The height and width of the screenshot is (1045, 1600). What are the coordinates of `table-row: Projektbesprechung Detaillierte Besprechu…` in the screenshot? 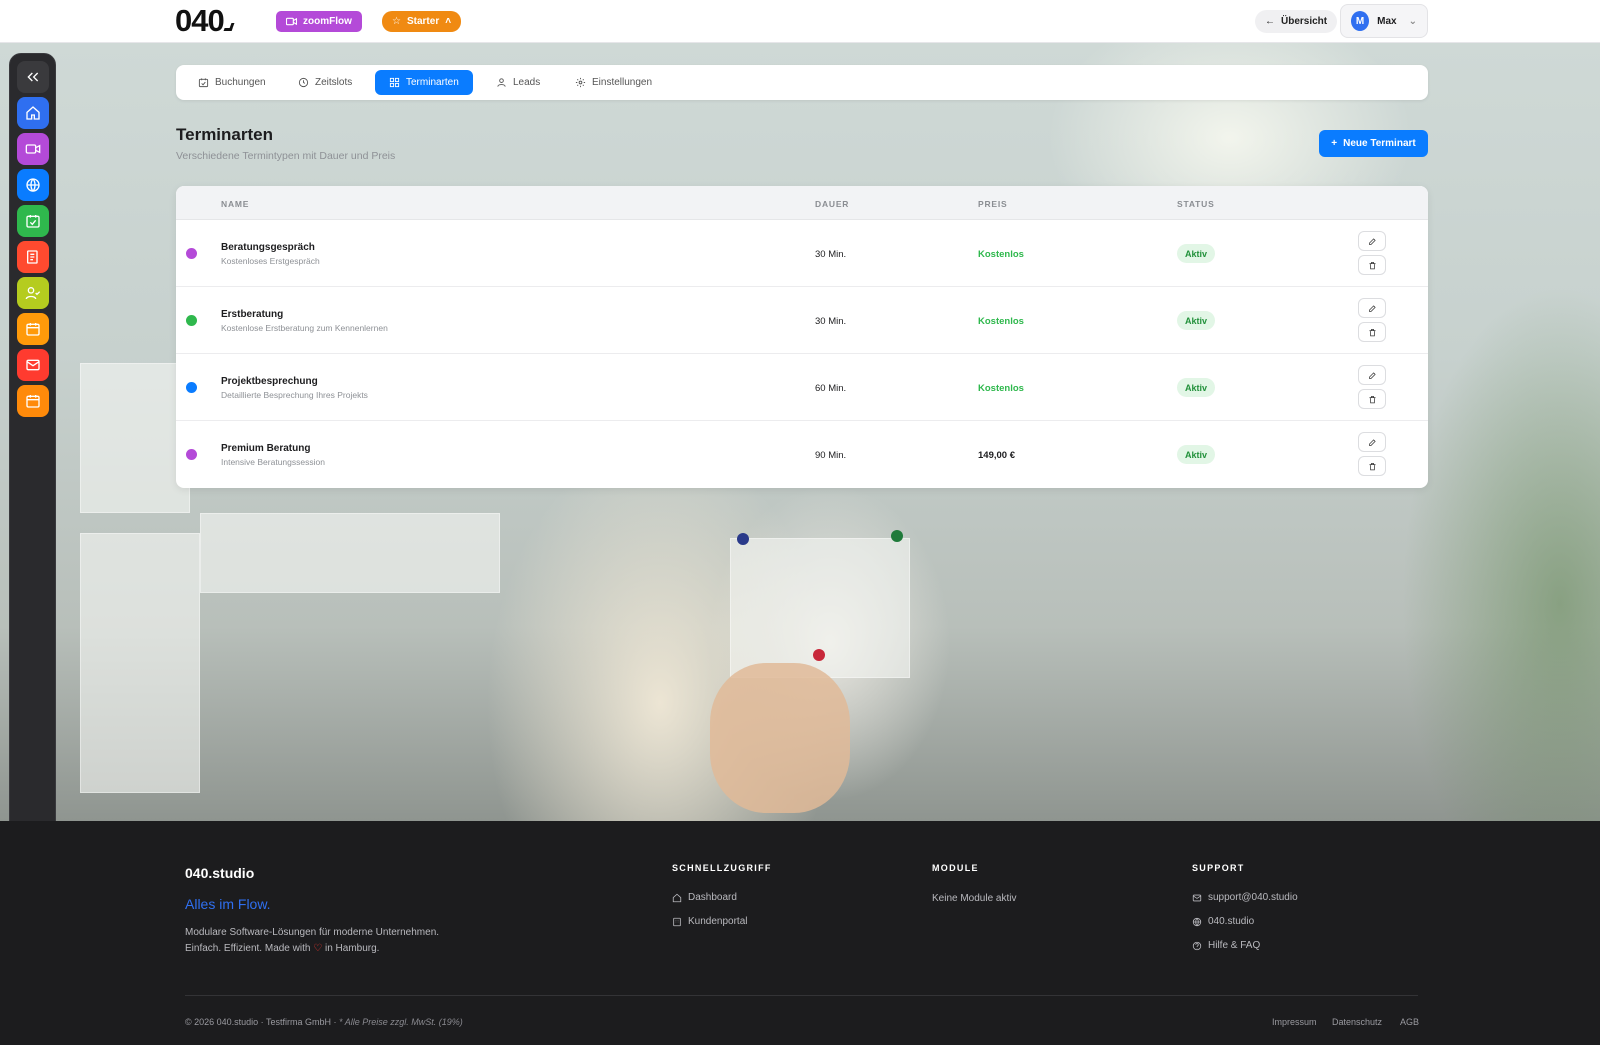 It's located at (802, 387).